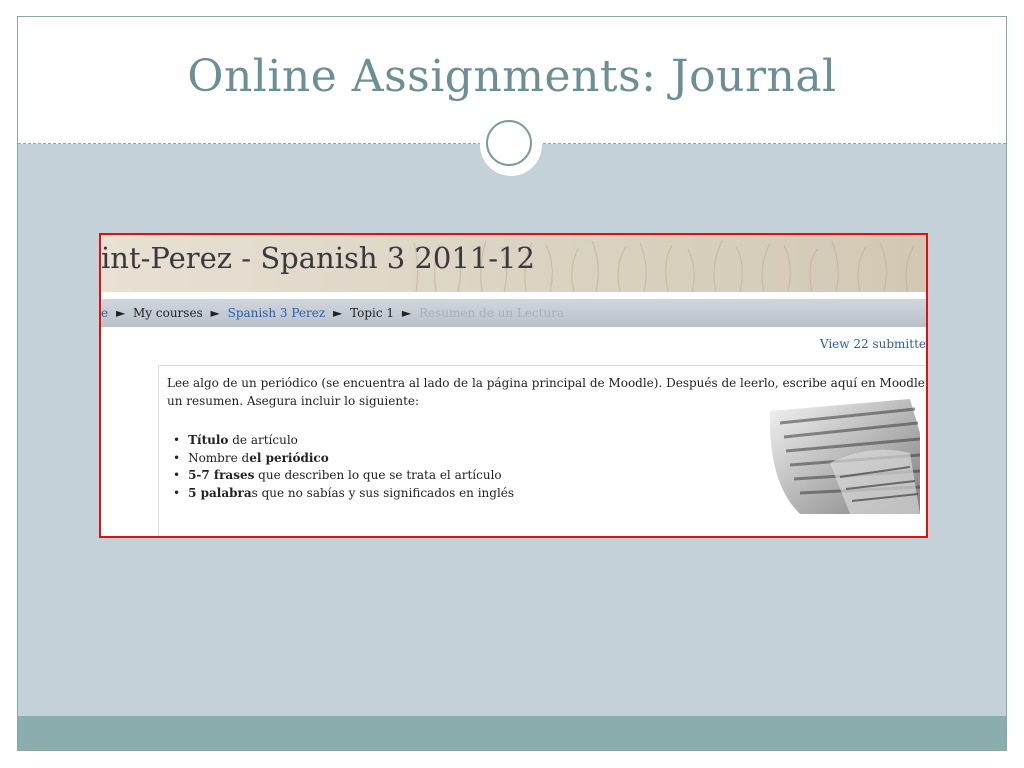 The image size is (1024, 768). What do you see at coordinates (208, 440) in the screenshot?
I see `list-item-bold: Título` at bounding box center [208, 440].